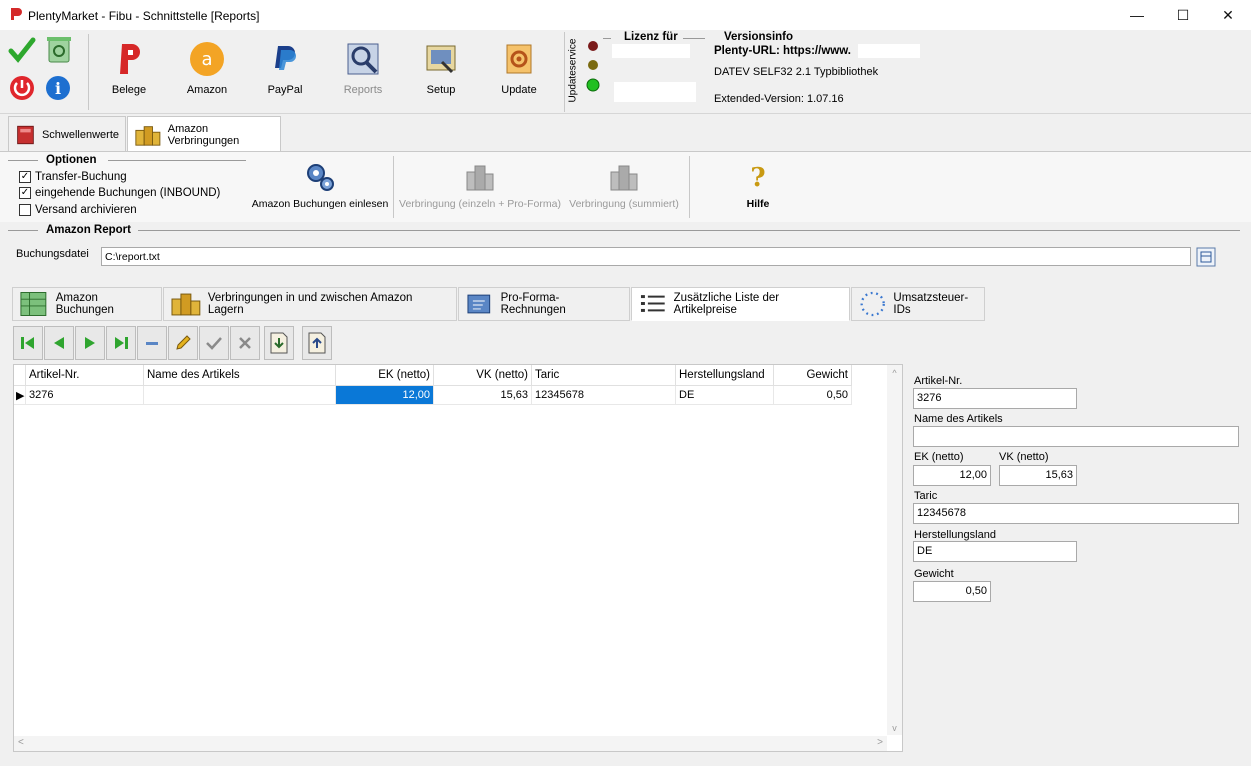 This screenshot has height=766, width=1251. What do you see at coordinates (759, 37) in the screenshot?
I see `versionsinfo-title: Versionsinfo` at bounding box center [759, 37].